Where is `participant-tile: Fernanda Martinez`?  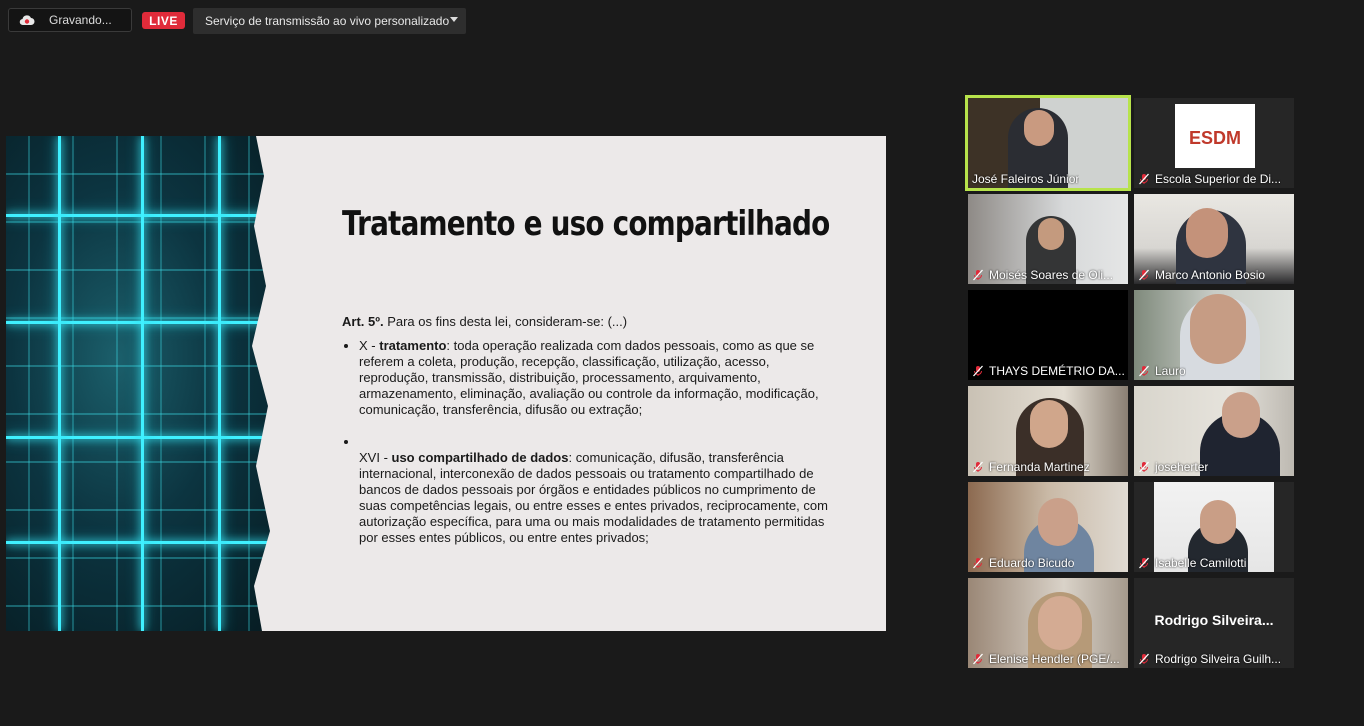
participant-tile: Fernanda Martinez is located at coordinates (1048, 431).